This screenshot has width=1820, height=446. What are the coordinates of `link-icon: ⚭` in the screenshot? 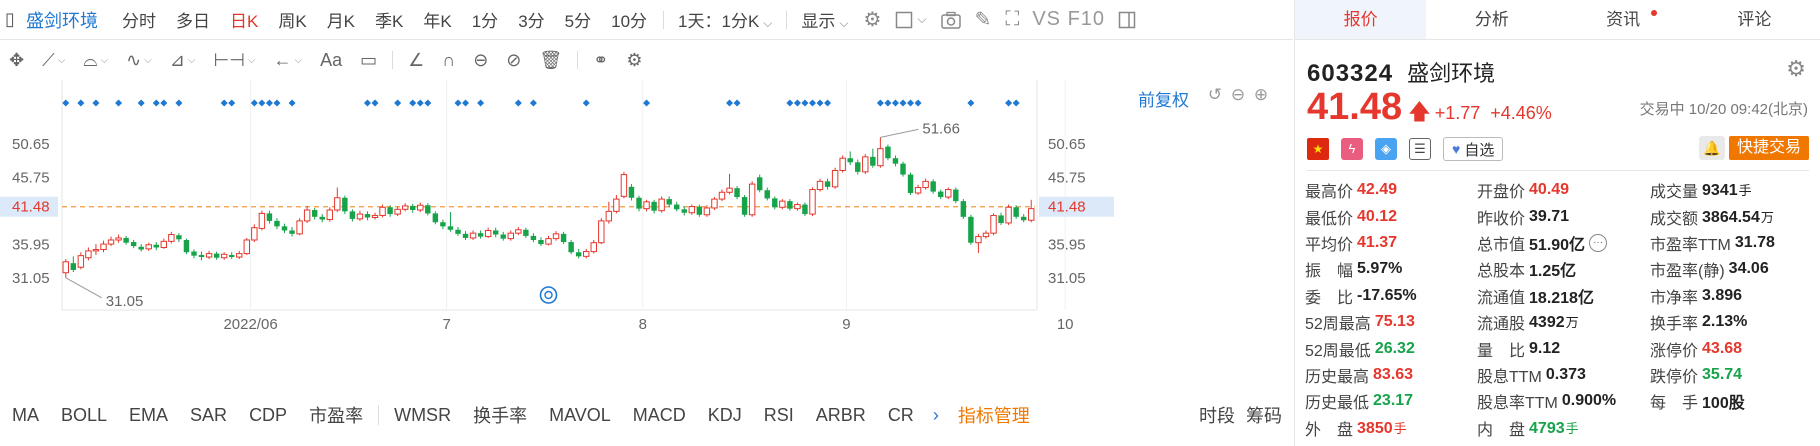 It's located at (600, 60).